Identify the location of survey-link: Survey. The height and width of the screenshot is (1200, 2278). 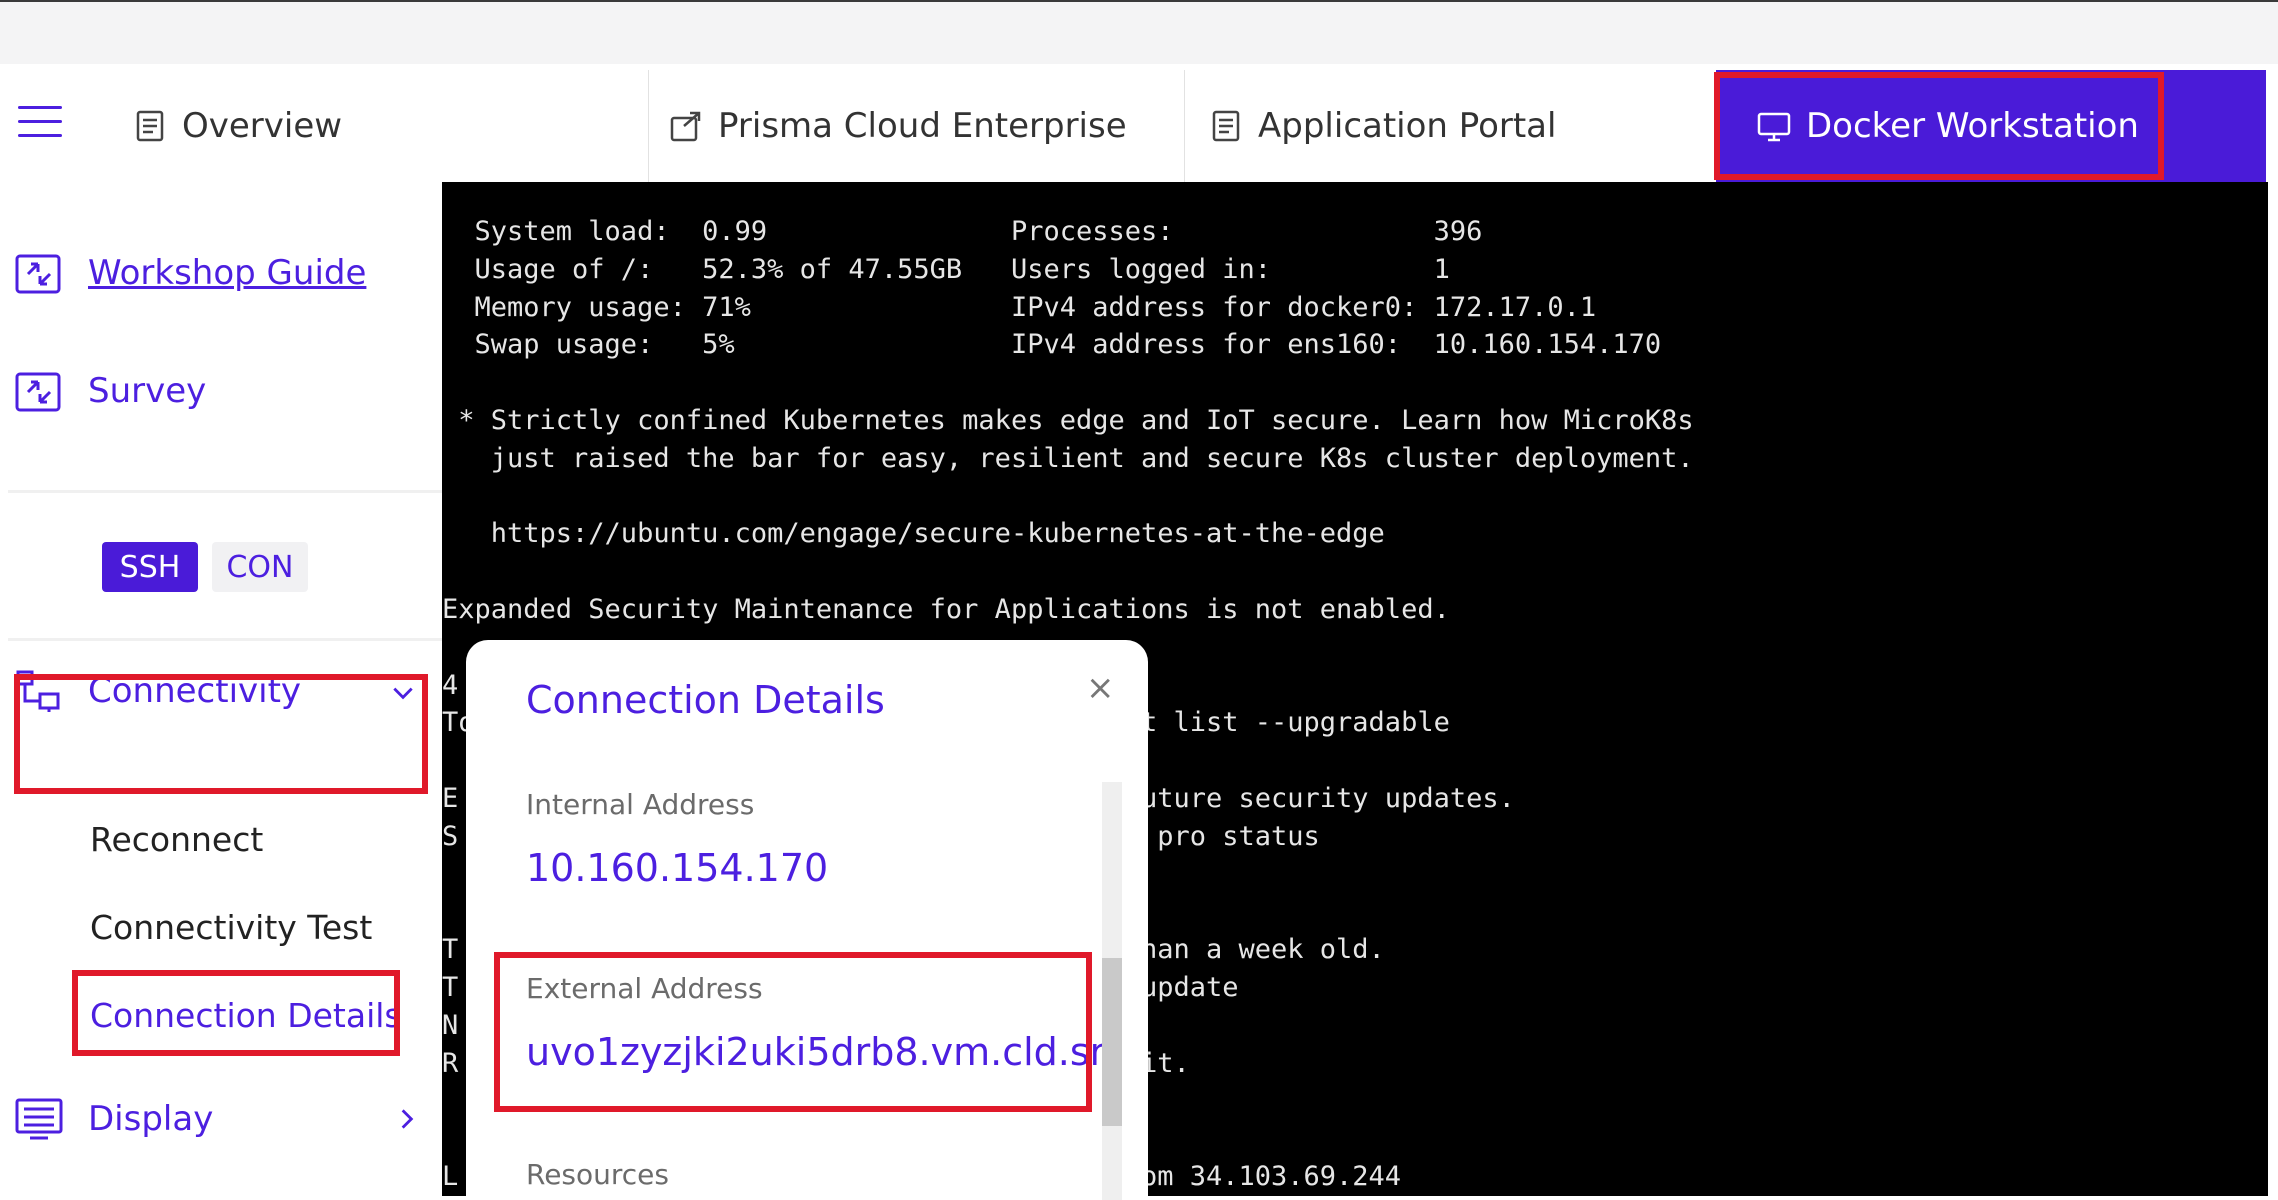
(147, 391).